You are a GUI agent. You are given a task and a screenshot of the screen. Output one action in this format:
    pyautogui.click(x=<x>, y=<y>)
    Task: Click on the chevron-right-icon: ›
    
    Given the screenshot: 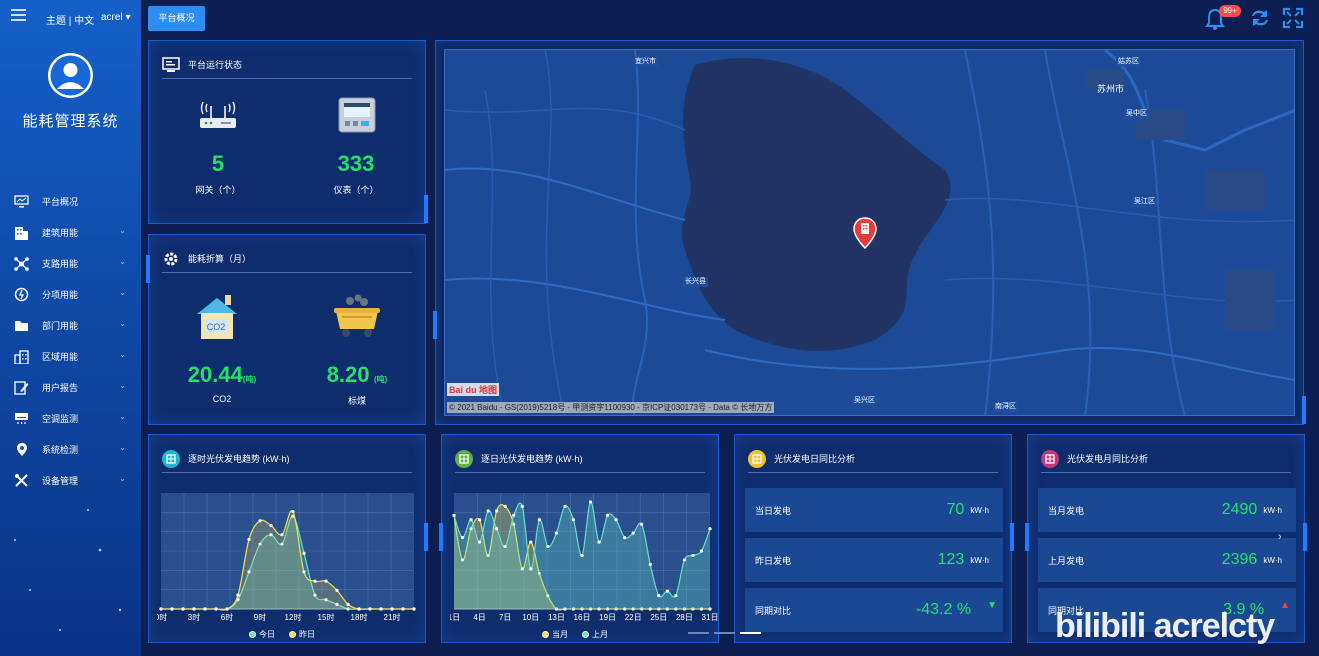 What is the action you would take?
    pyautogui.click(x=1280, y=537)
    